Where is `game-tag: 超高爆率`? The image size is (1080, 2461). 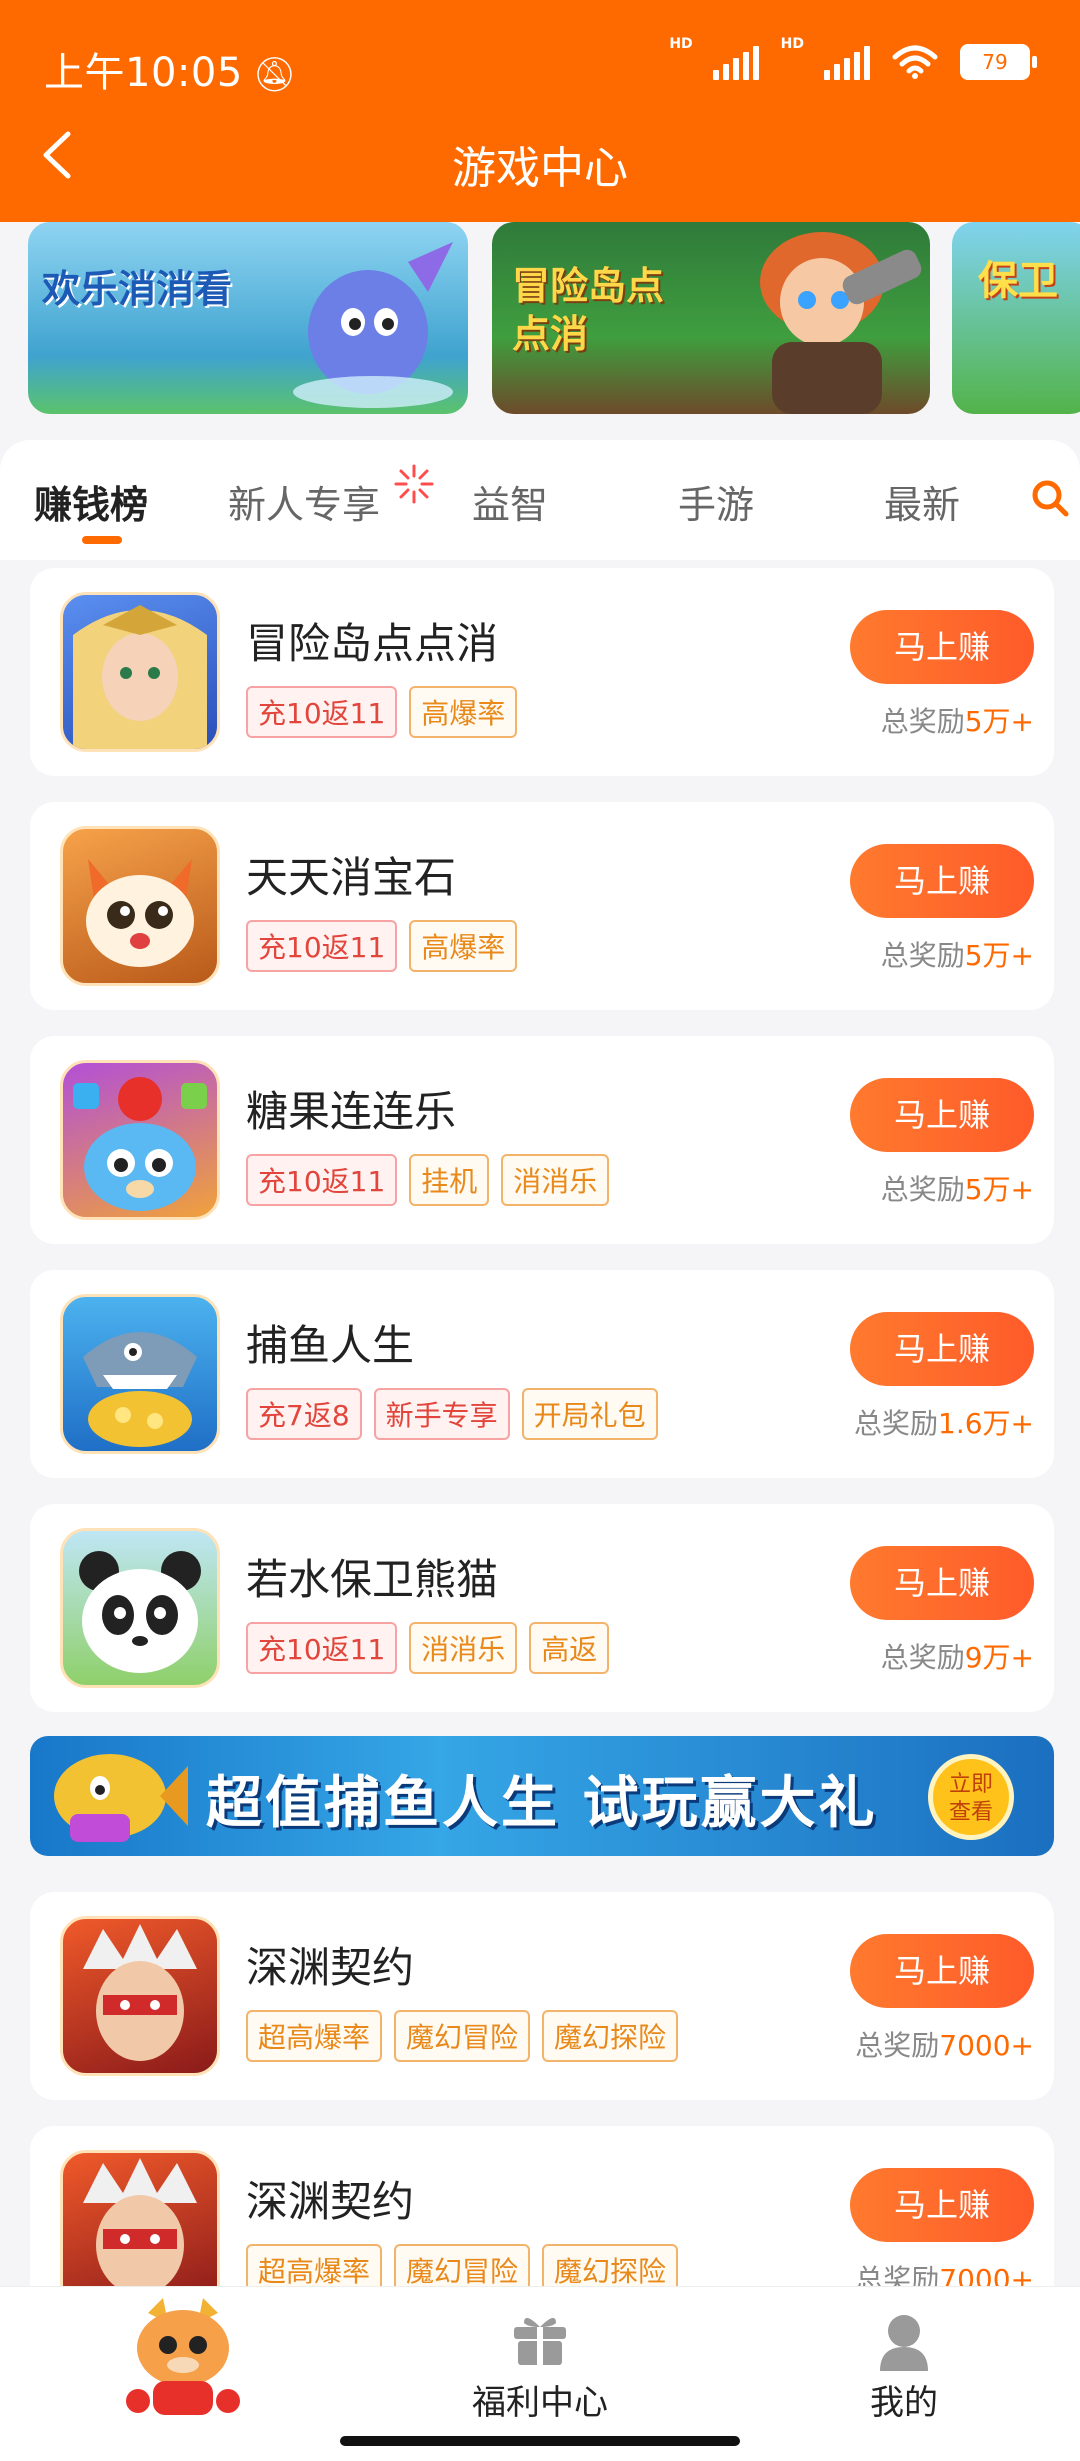
game-tag: 超高爆率 is located at coordinates (314, 2036).